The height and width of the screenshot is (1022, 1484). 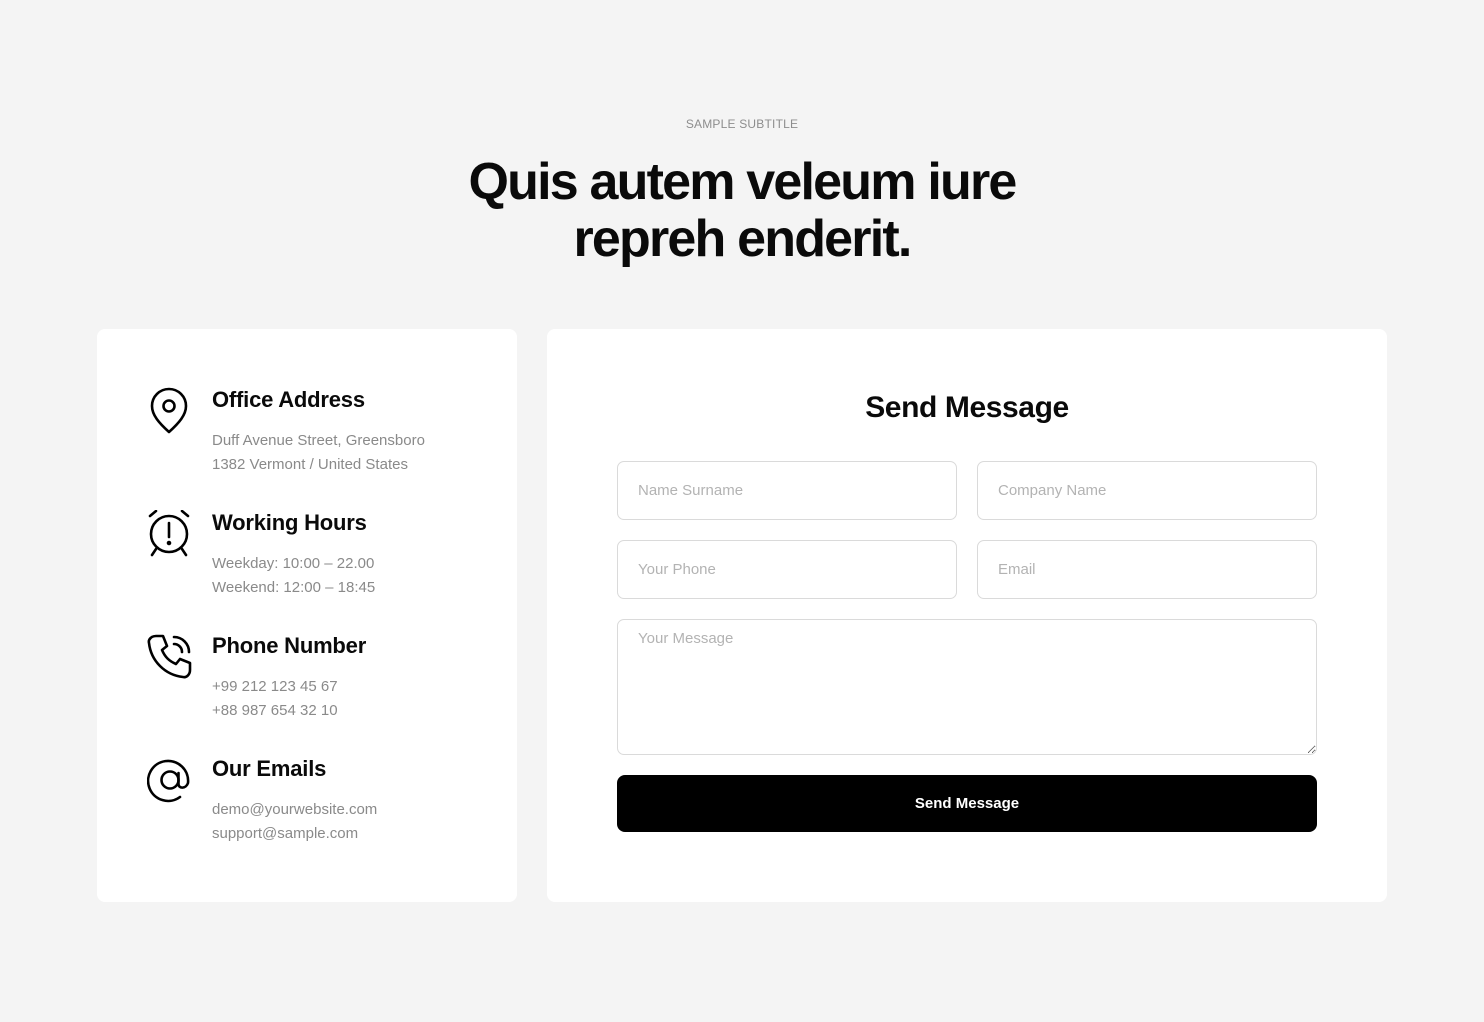 I want to click on location-pin-icon, so click(x=170, y=411).